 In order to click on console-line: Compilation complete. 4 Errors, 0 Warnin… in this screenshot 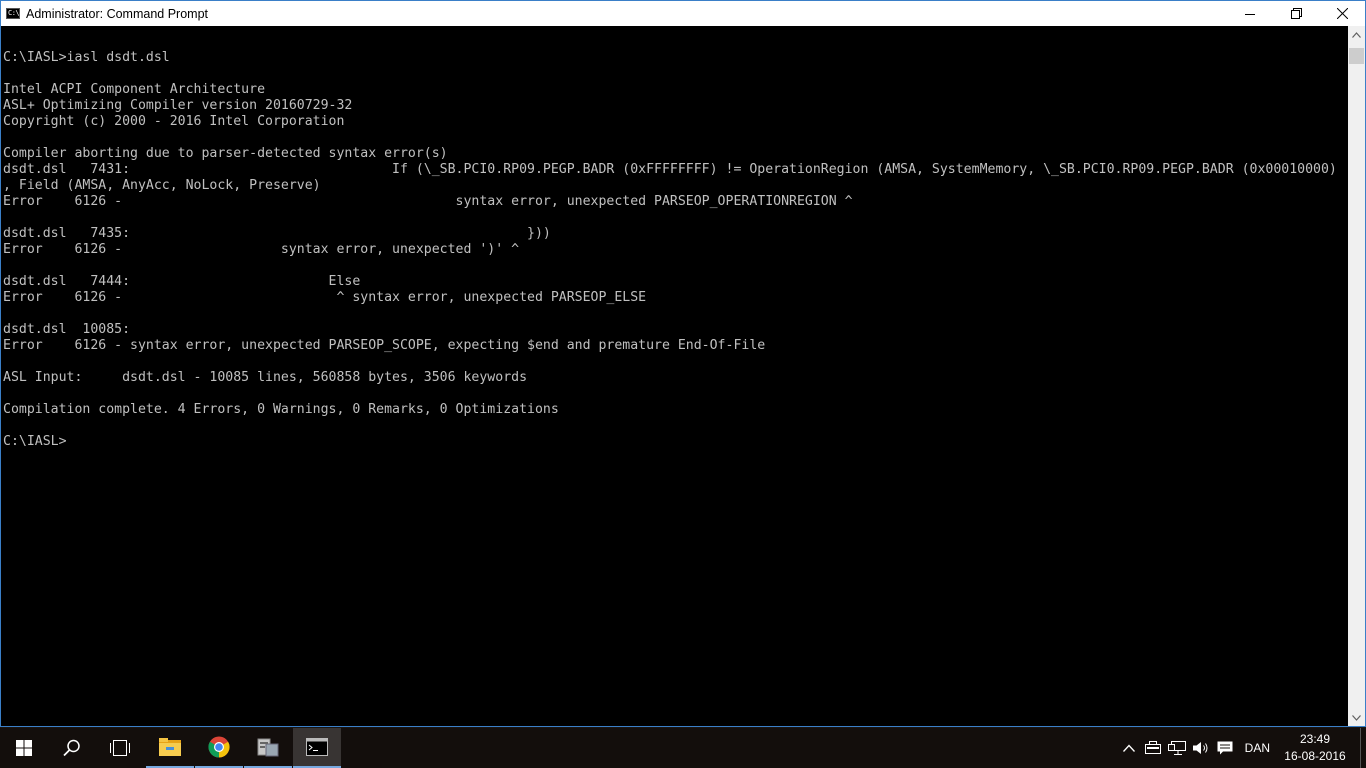, I will do `click(281, 409)`.